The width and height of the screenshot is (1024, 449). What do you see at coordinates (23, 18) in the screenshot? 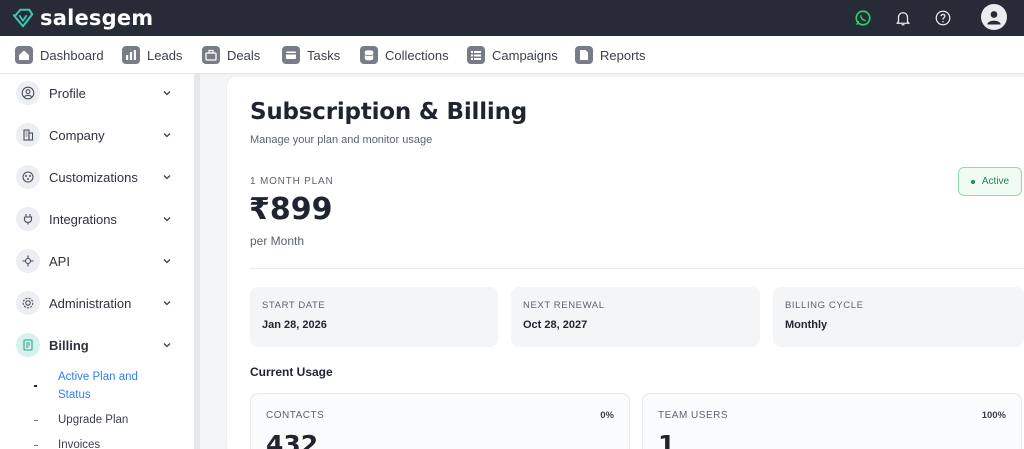
I see `salesgem-logo-icon` at bounding box center [23, 18].